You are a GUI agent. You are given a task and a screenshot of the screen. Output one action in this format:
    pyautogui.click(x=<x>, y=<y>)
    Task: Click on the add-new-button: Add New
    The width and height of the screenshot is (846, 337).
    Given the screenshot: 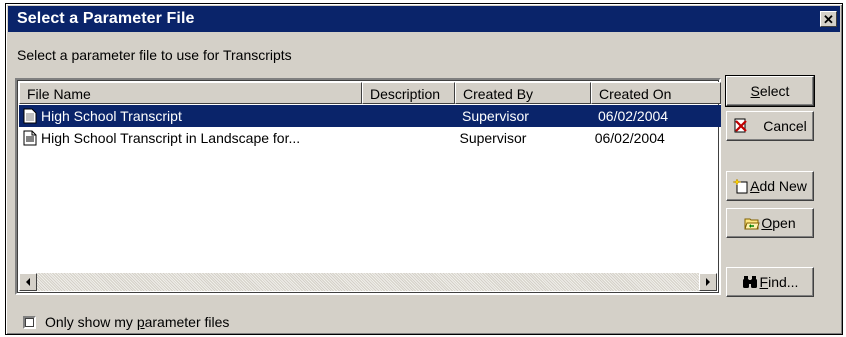 What is the action you would take?
    pyautogui.click(x=770, y=186)
    